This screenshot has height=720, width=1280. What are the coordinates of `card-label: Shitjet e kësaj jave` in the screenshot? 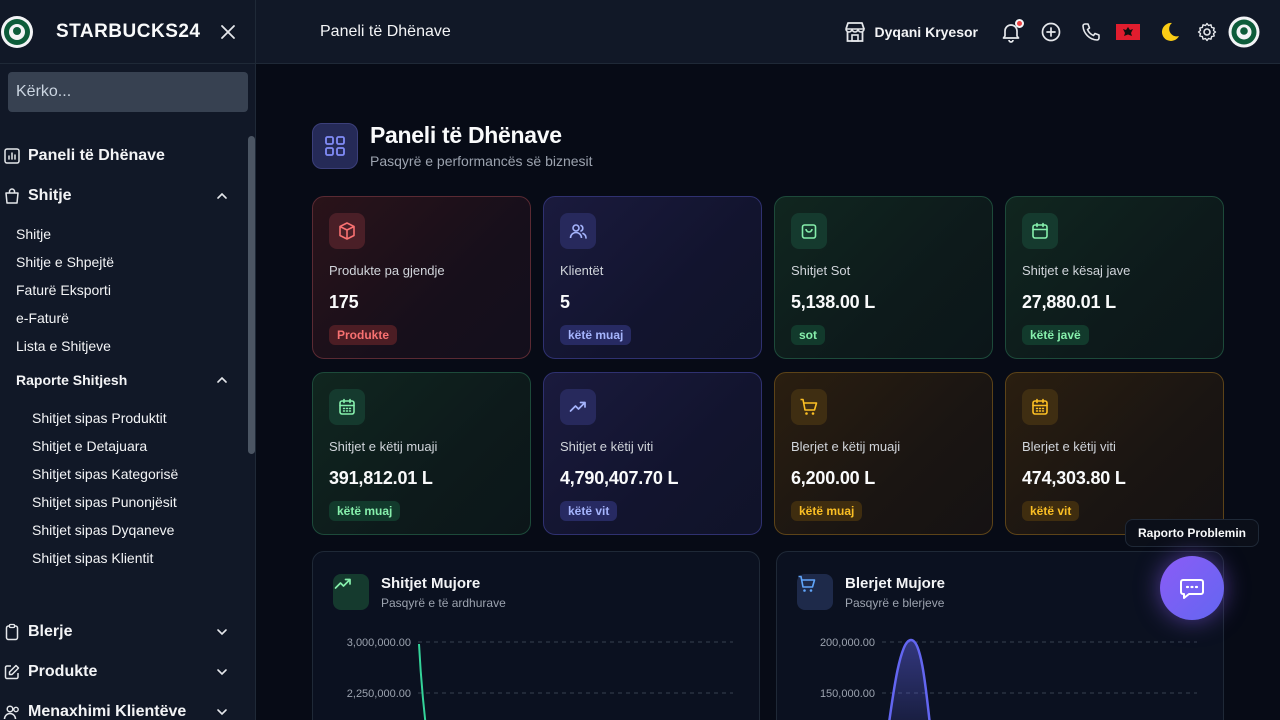 It's located at (1076, 270).